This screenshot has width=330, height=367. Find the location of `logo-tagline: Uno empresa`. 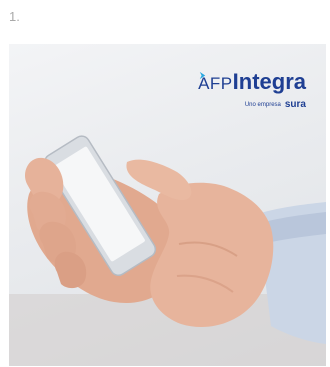

logo-tagline: Uno empresa is located at coordinates (262, 104).